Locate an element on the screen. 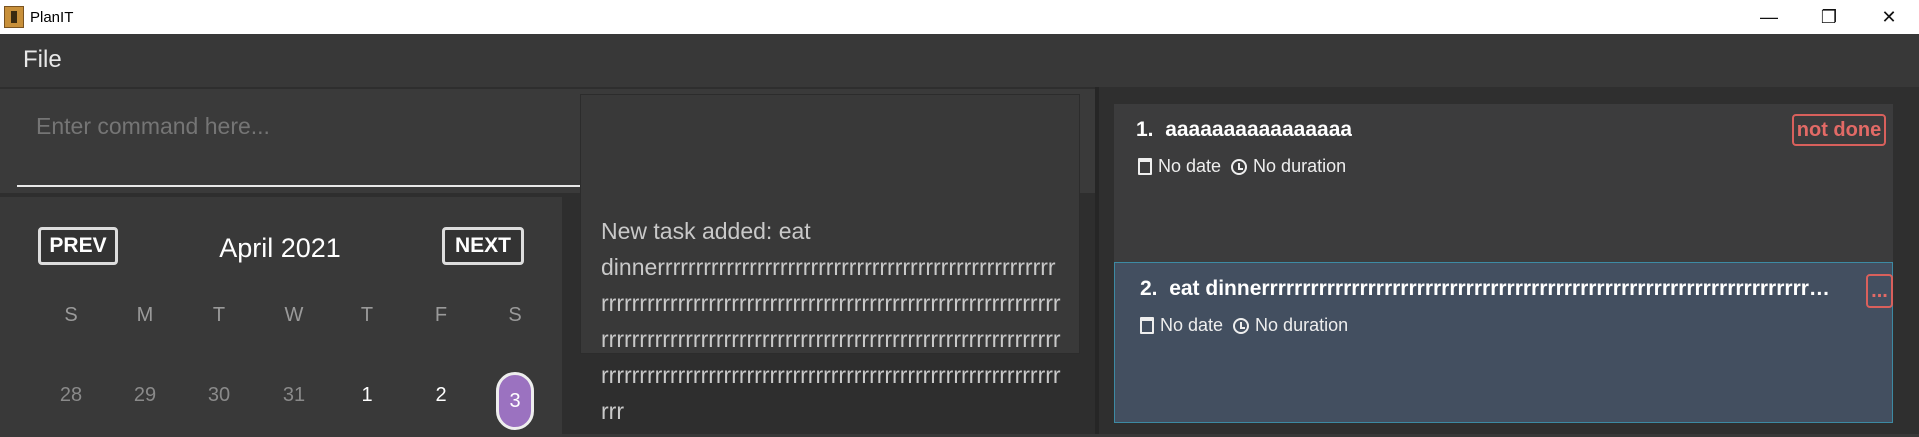  task-title: aaaaaaaaaaaaaaaa is located at coordinates (1259, 129).